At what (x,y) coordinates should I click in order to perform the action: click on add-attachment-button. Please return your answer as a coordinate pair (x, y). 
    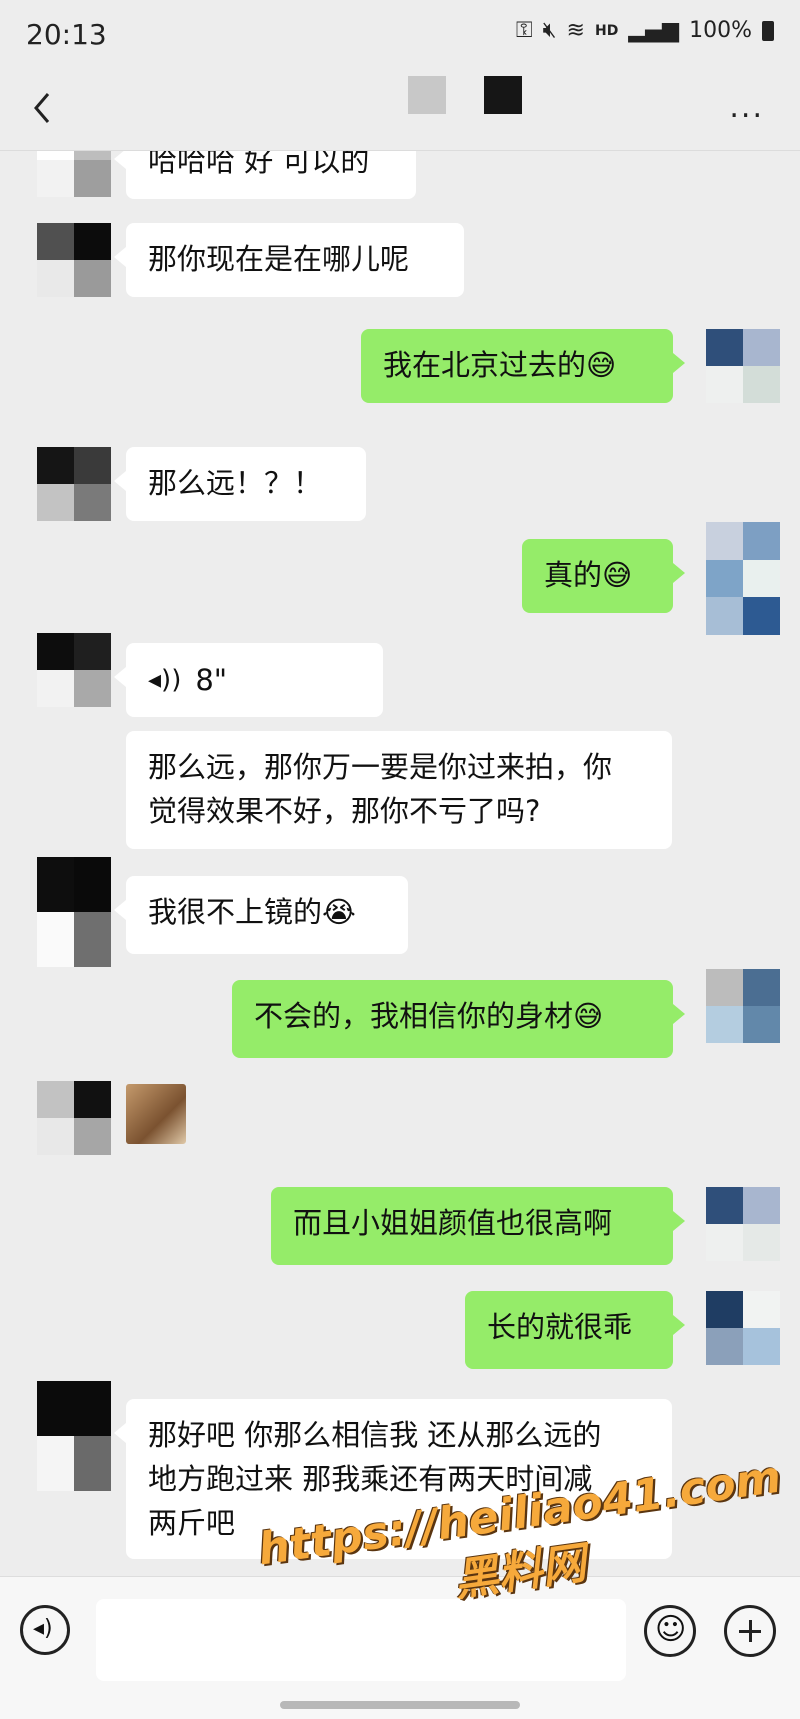
    Looking at the image, I should click on (750, 1631).